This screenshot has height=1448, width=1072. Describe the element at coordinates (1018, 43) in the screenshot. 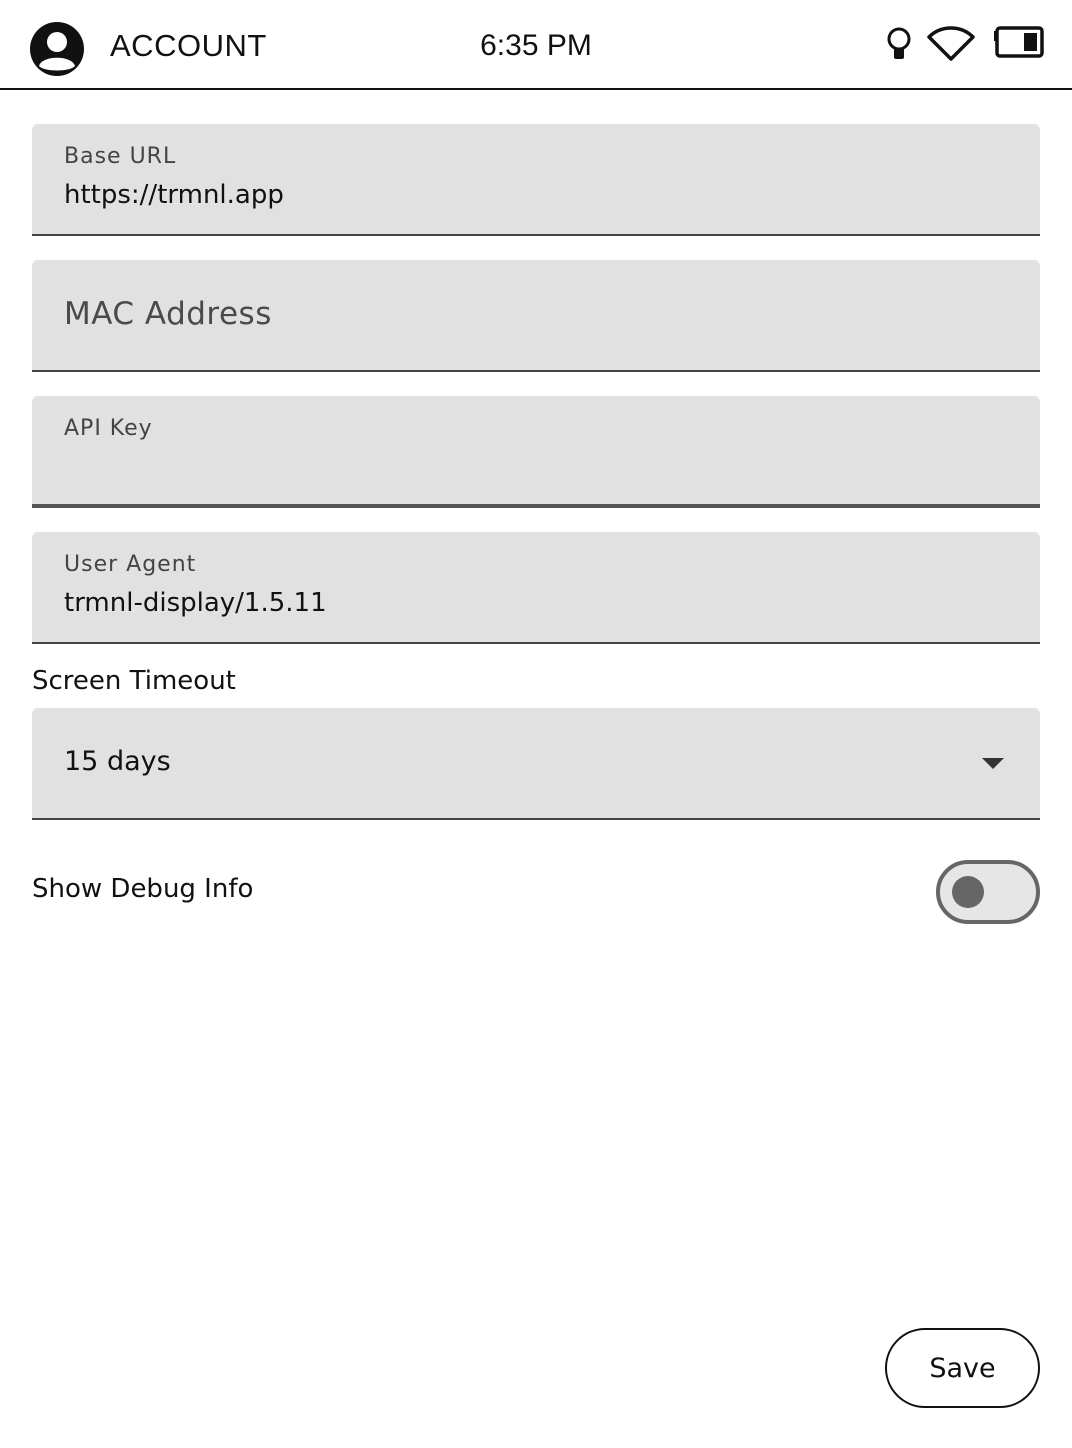

I see `battery-icon` at that location.